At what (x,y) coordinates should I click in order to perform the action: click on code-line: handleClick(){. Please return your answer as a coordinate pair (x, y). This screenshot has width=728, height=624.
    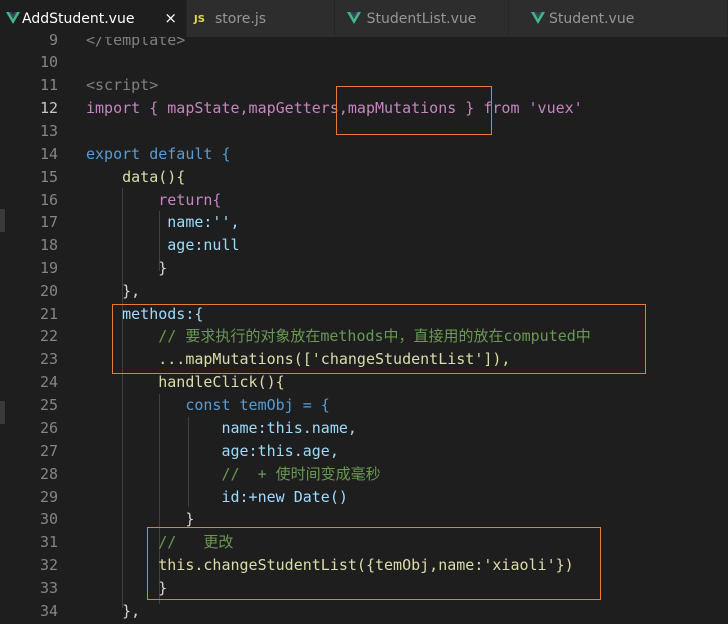
    Looking at the image, I should click on (185, 382).